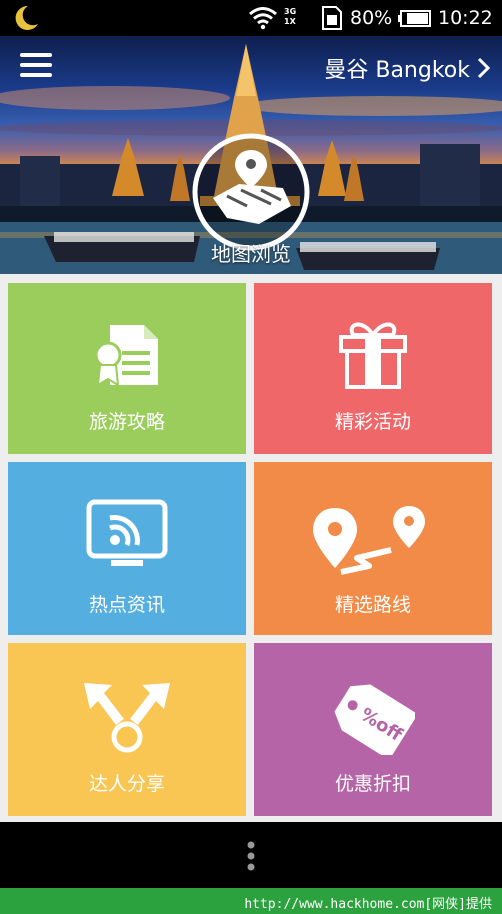 The width and height of the screenshot is (502, 914). I want to click on tile-label: 达人分享, so click(126, 784).